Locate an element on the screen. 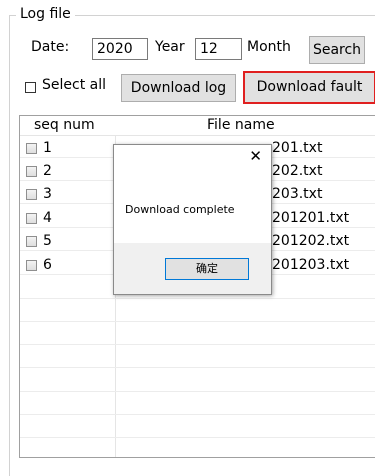 This screenshot has height=476, width=375. ok-button: 确定 is located at coordinates (207, 269).